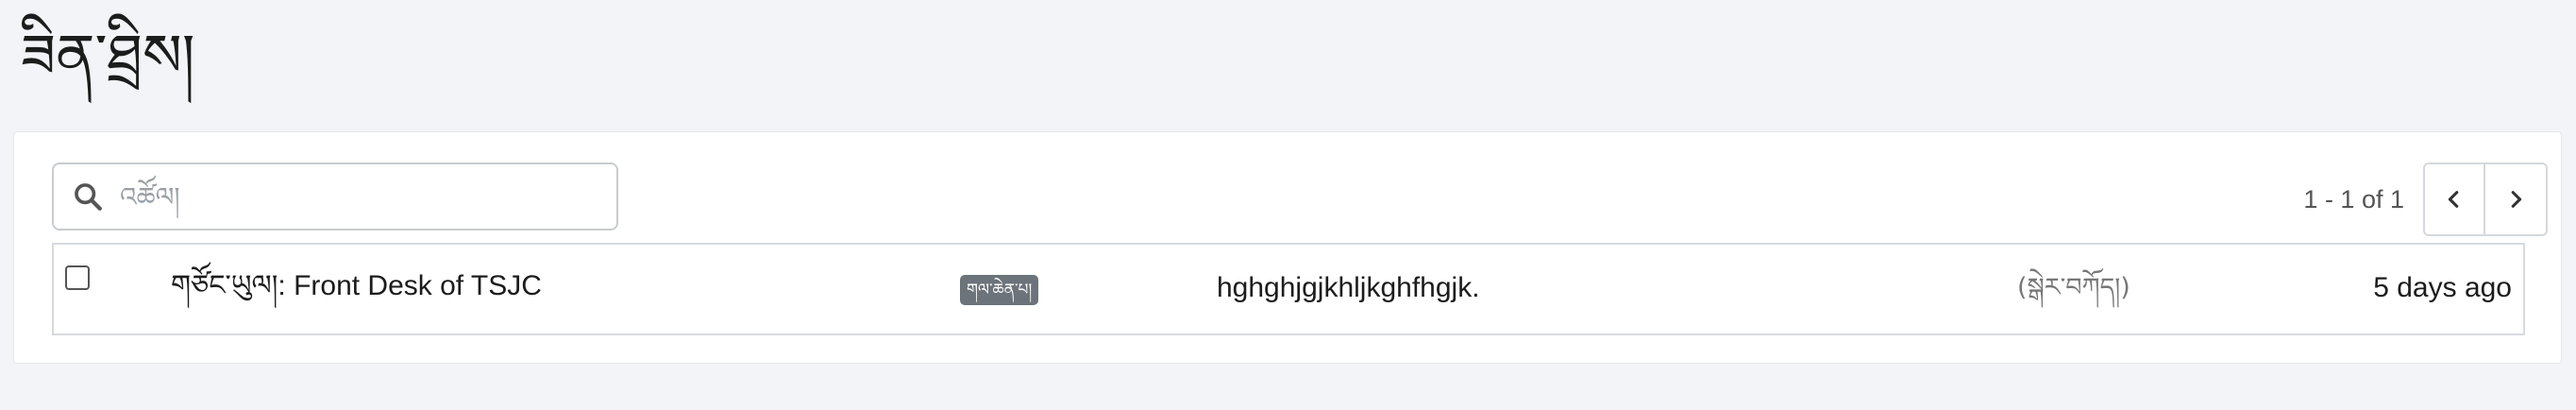  Describe the element at coordinates (2442, 288) in the screenshot. I see `row-timestamp: 5 days ago` at that location.